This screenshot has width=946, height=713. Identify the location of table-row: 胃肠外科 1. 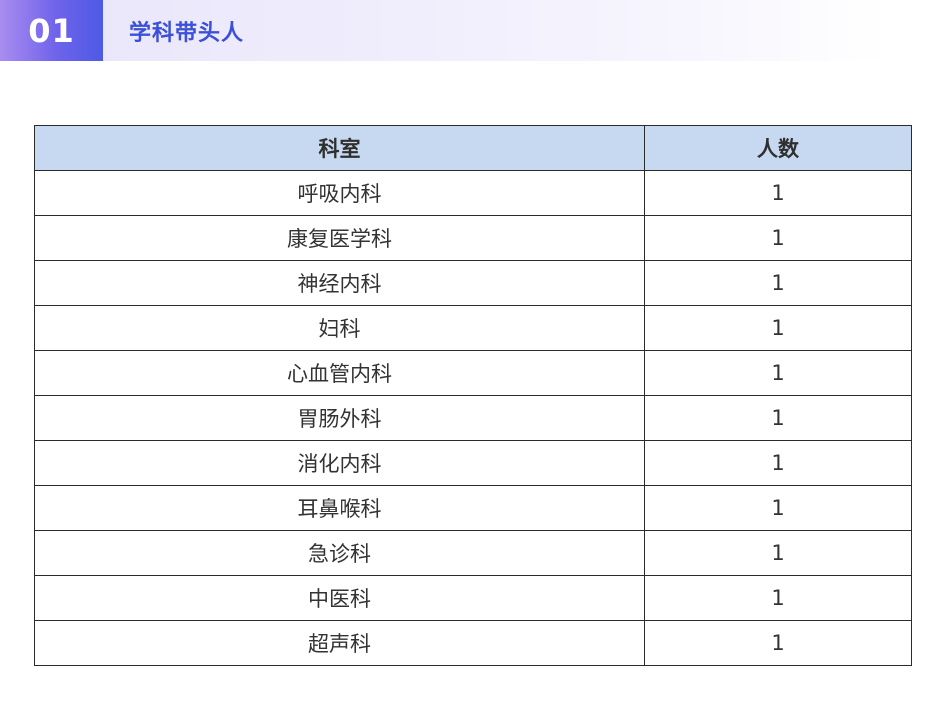
(473, 418).